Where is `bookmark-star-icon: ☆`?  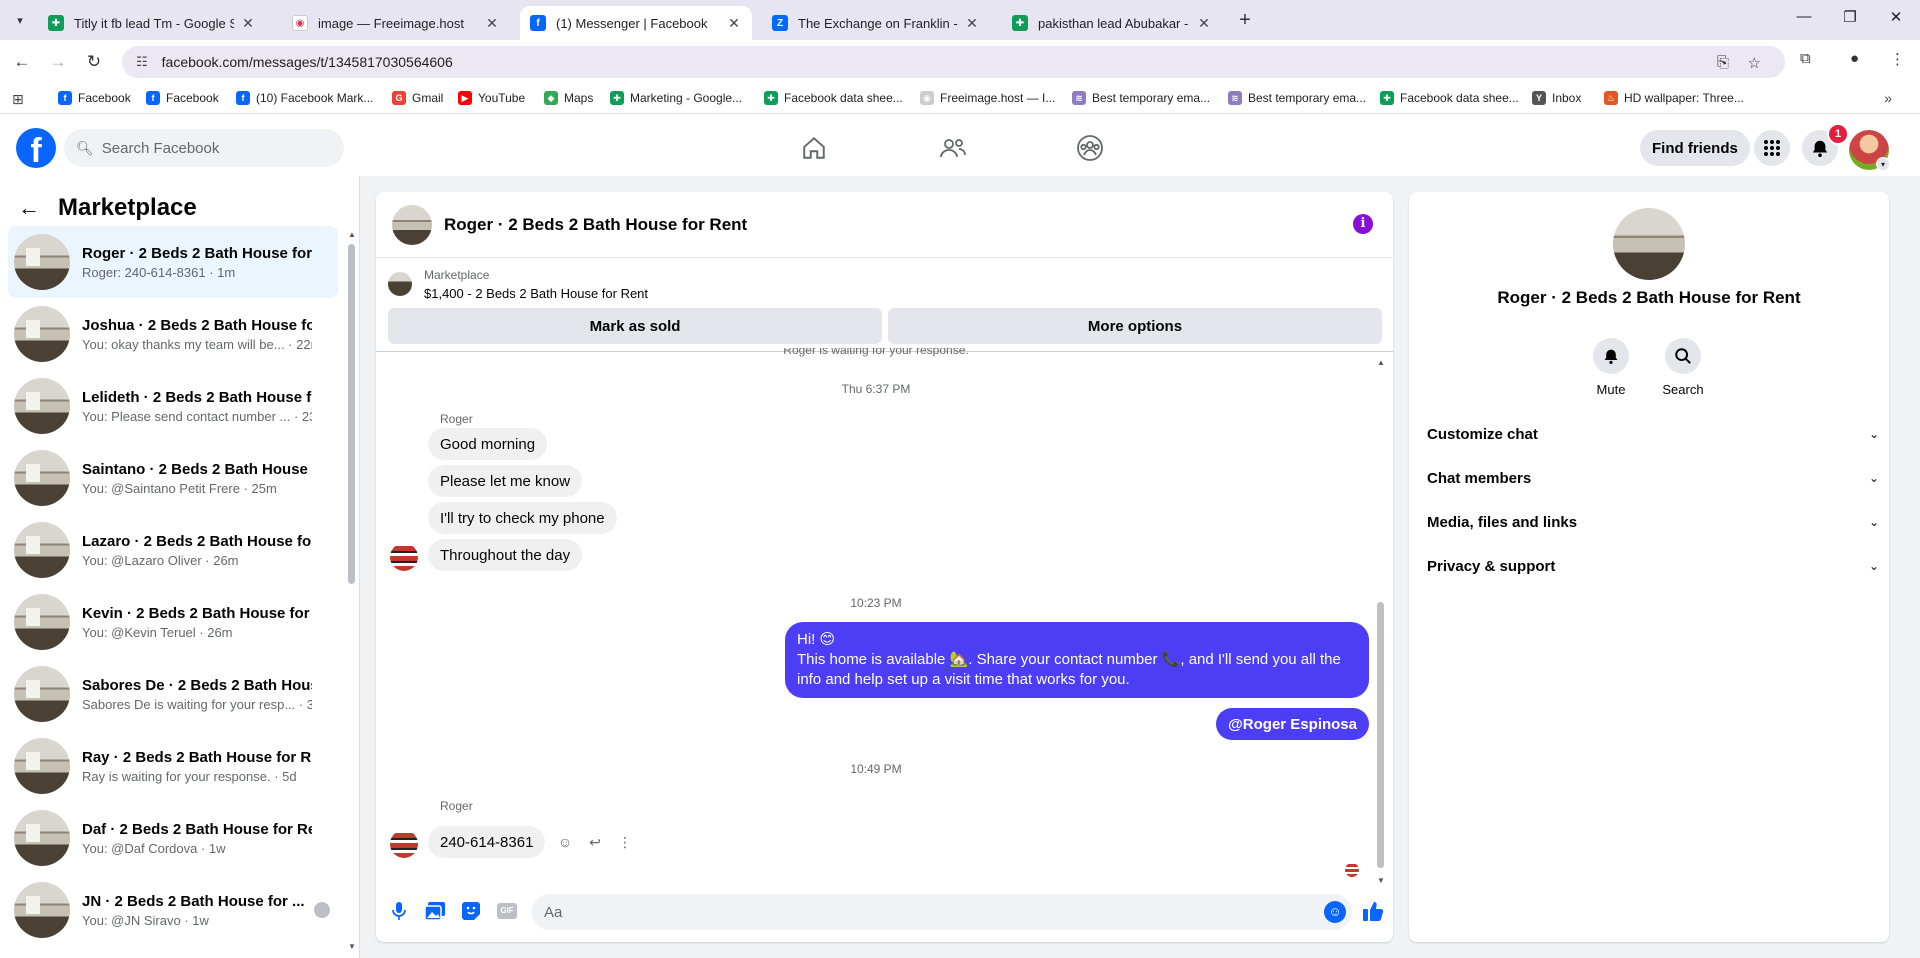
bookmark-star-icon: ☆ is located at coordinates (1754, 63).